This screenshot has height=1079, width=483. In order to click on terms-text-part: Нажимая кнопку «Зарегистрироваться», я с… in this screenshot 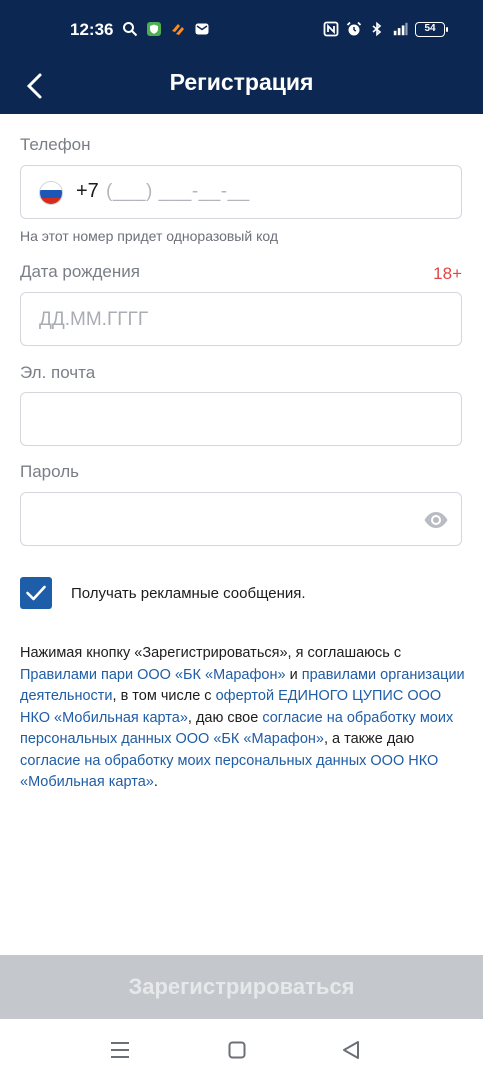, I will do `click(211, 653)`.